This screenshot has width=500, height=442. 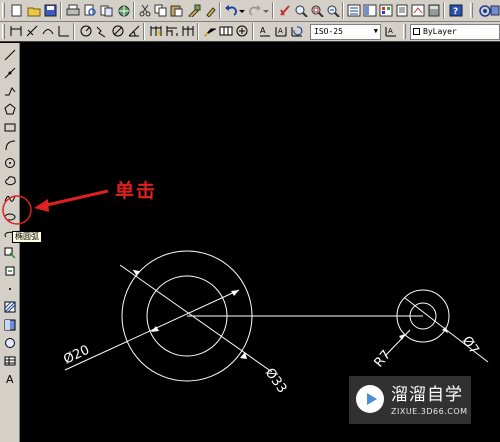 I want to click on layer-select: ByLayer, so click(x=455, y=32).